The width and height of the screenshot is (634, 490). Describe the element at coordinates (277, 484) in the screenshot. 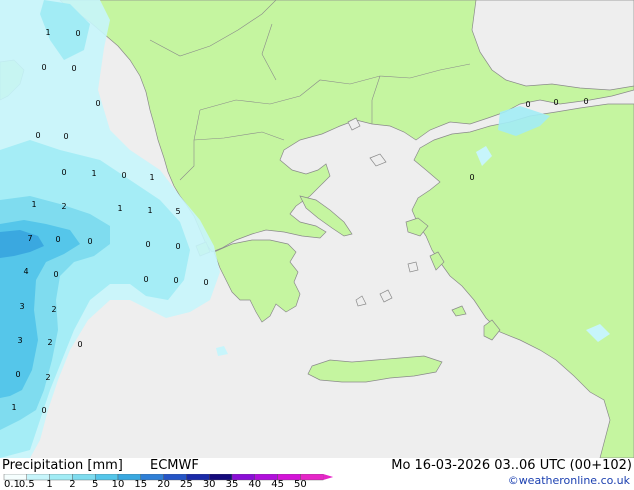

I see `color-scale-tick: 45` at that location.